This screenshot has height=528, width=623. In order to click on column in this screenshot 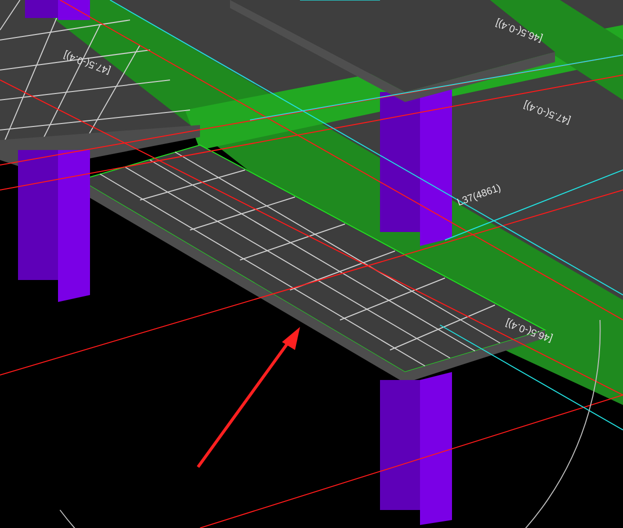, I will do `click(57, 10)`.